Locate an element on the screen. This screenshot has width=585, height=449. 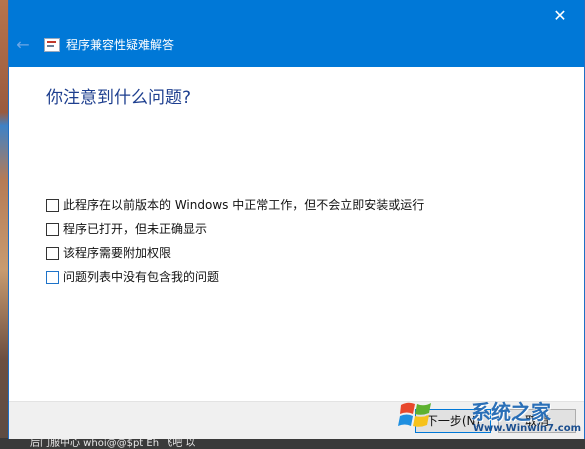
cancel-button: 取消 is located at coordinates (537, 421).